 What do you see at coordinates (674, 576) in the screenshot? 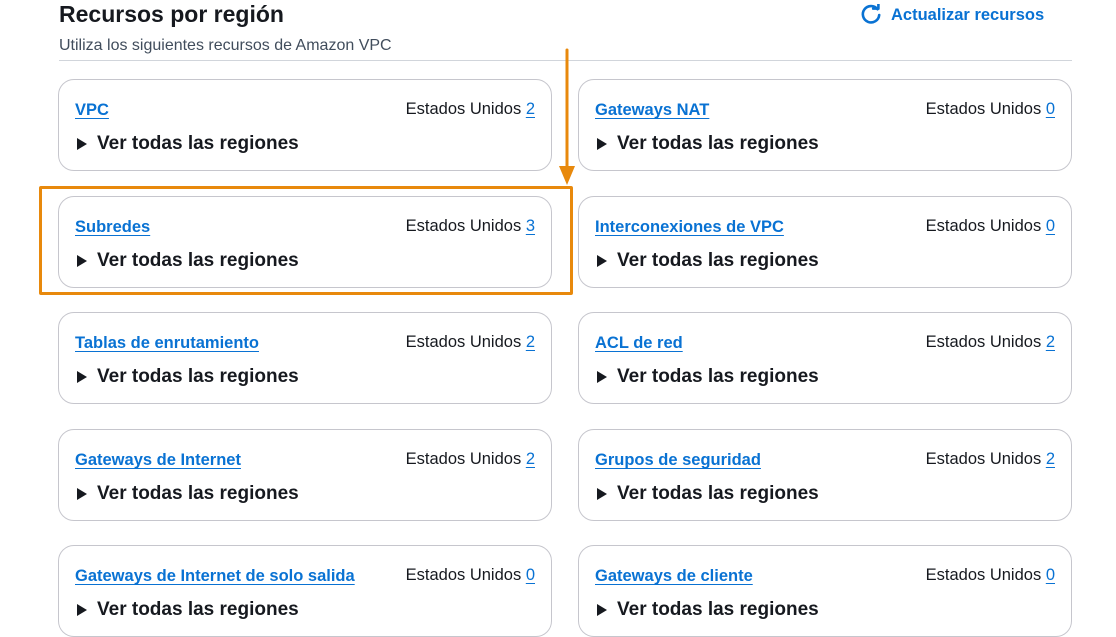
I see `resource-link-customer-gateways: Gateways de cliente` at bounding box center [674, 576].